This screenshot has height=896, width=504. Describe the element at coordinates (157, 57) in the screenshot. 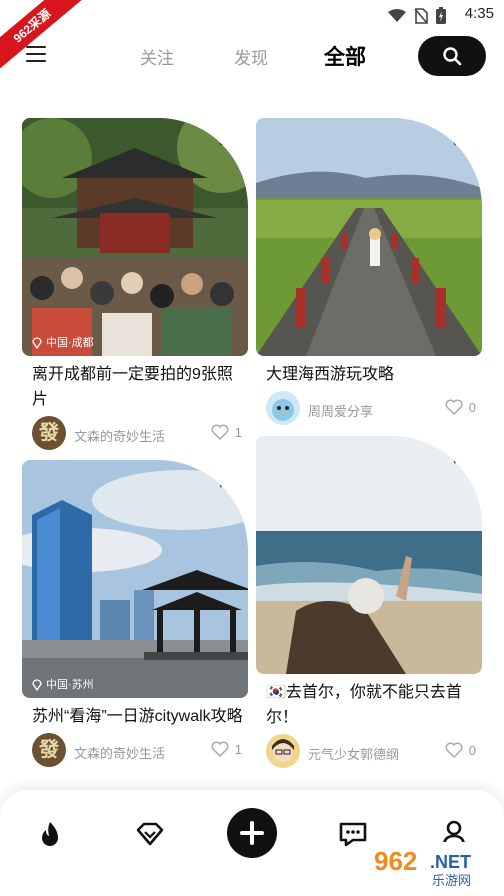

I see `tab-following: 关注` at that location.